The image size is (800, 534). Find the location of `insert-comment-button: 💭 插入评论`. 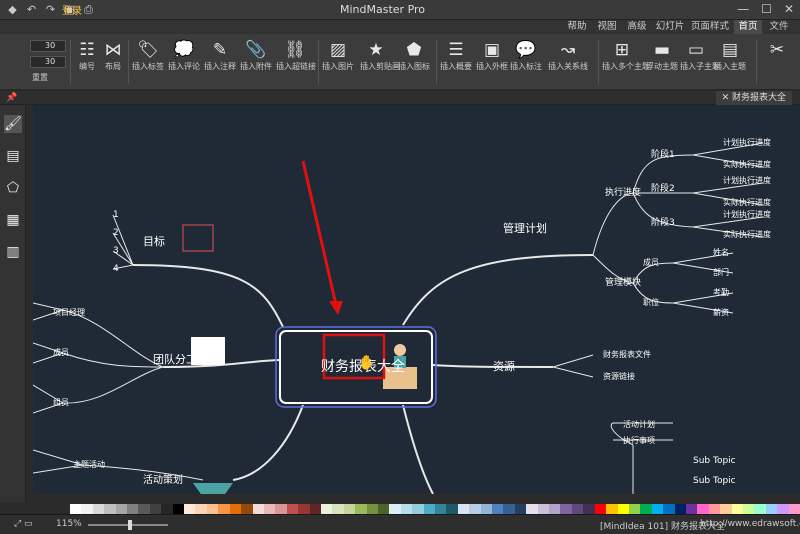

insert-comment-button: 💭 插入评论 is located at coordinates (184, 62).